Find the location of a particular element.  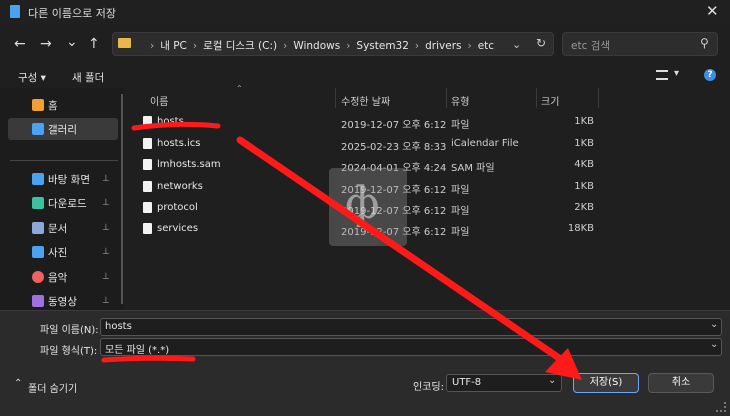

underline-filetype is located at coordinates (148, 359).